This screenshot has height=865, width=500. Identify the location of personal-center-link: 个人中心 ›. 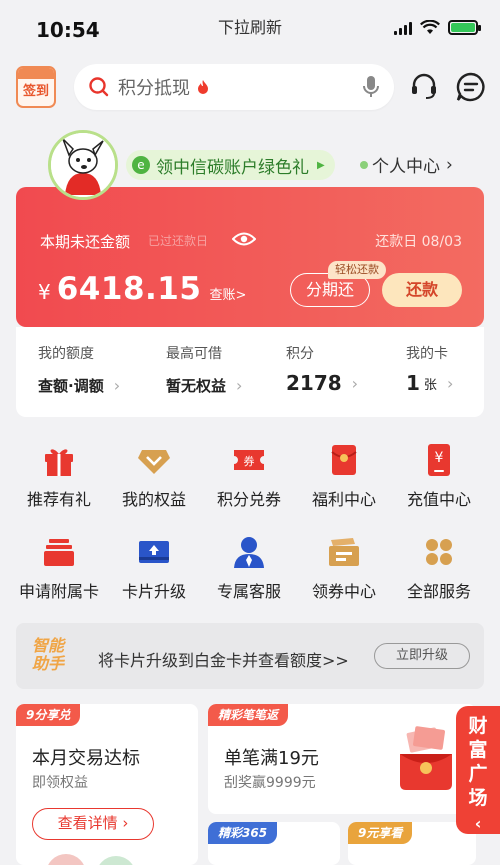
(406, 164).